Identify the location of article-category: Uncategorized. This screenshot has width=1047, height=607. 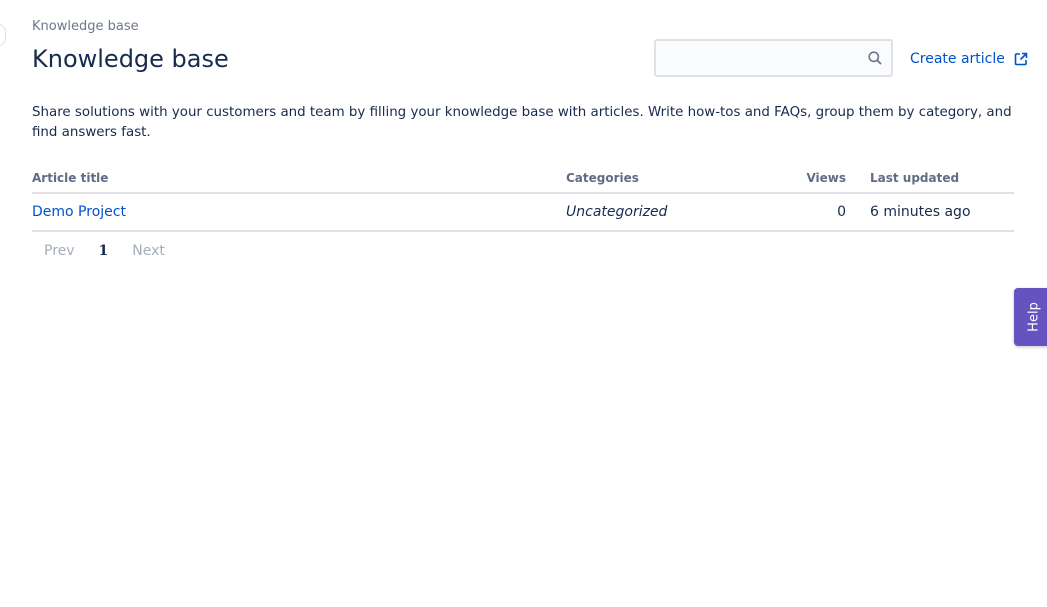
(617, 212).